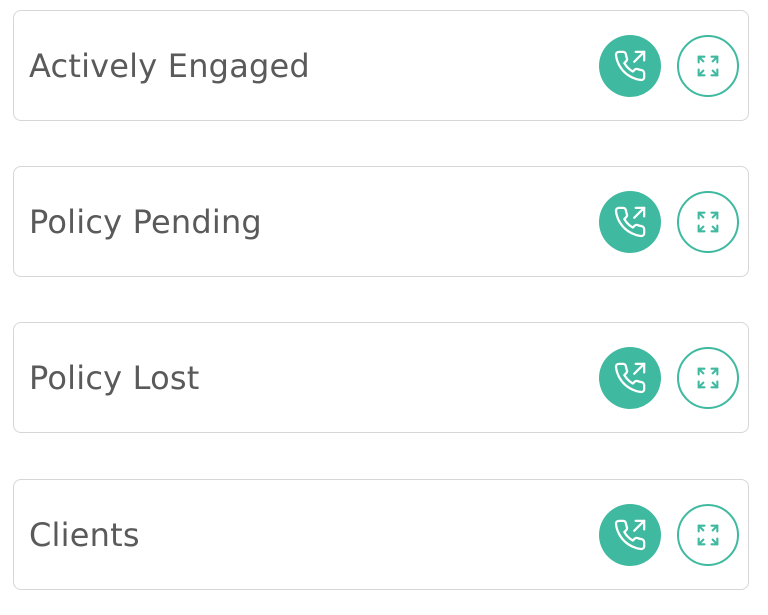  I want to click on card-title: Policy Lost, so click(114, 377).